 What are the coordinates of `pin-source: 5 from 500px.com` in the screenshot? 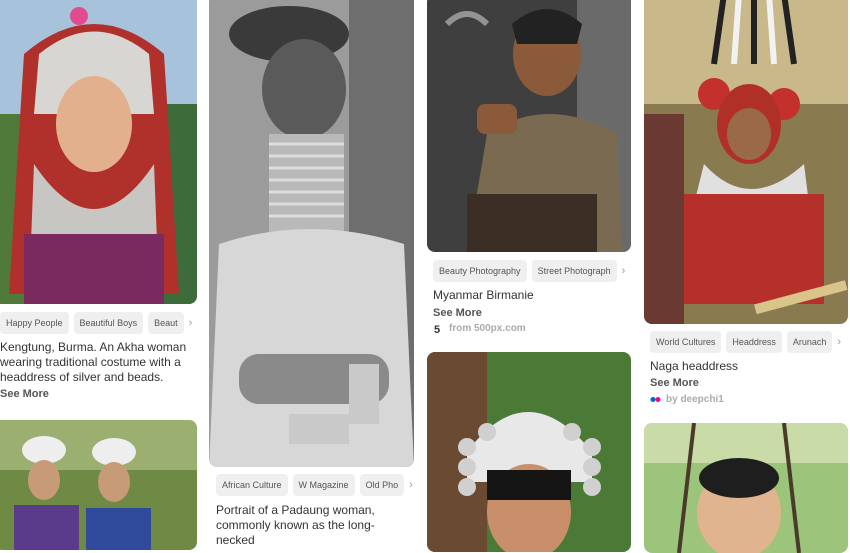 It's located at (479, 329).